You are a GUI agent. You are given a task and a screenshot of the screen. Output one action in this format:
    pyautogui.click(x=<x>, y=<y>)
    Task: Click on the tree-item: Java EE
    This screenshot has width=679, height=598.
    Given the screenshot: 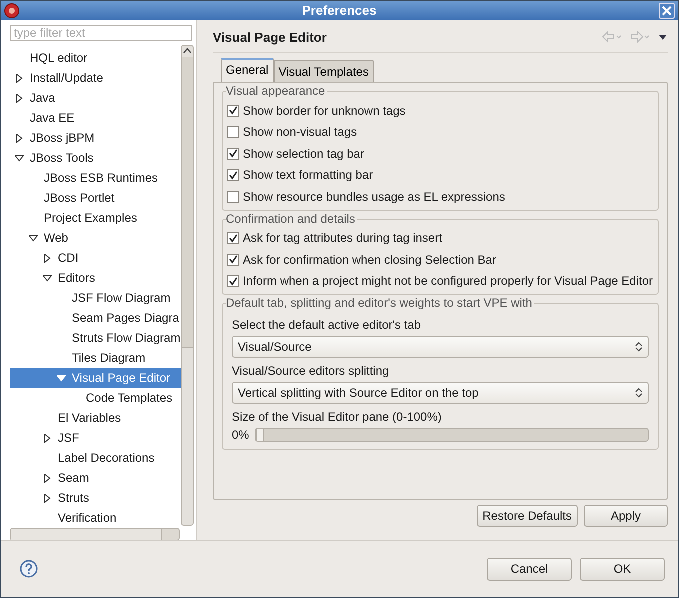 What is the action you would take?
    pyautogui.click(x=95, y=118)
    